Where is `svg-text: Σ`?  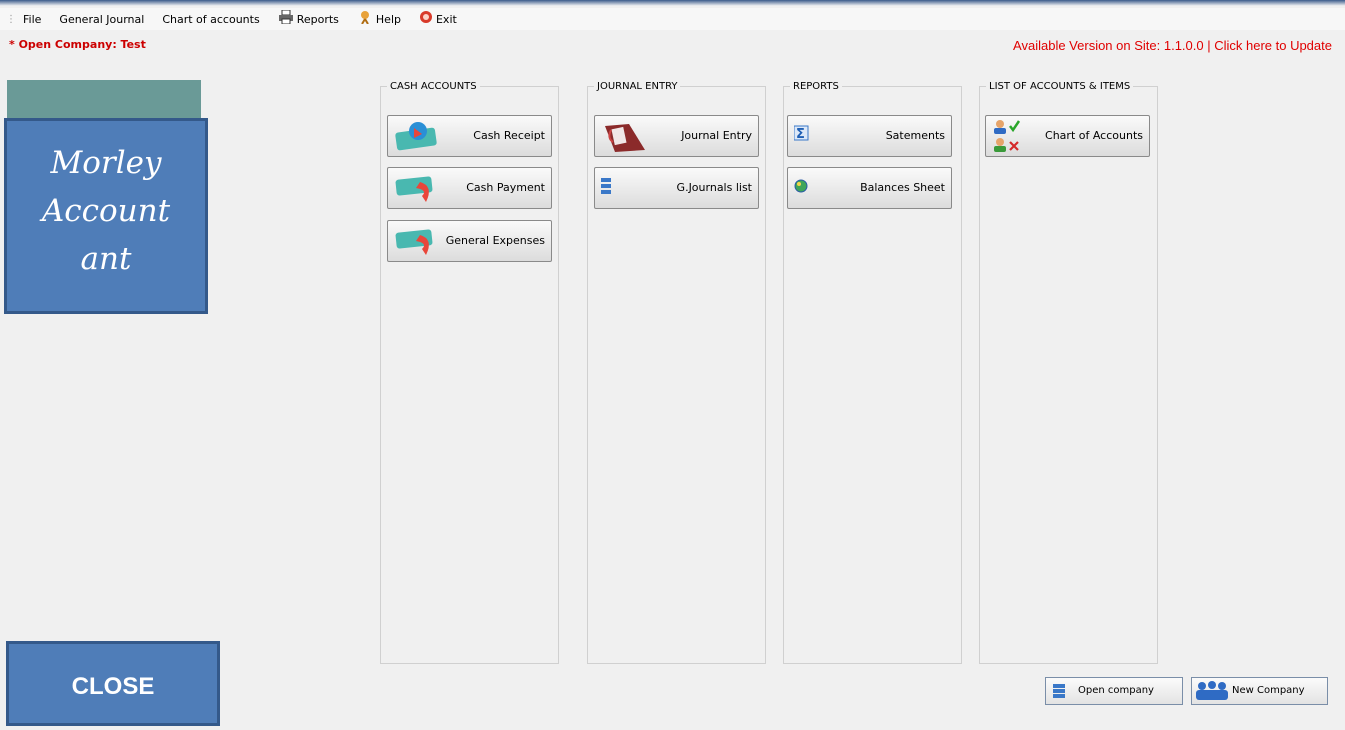 svg-text: Σ is located at coordinates (800, 134).